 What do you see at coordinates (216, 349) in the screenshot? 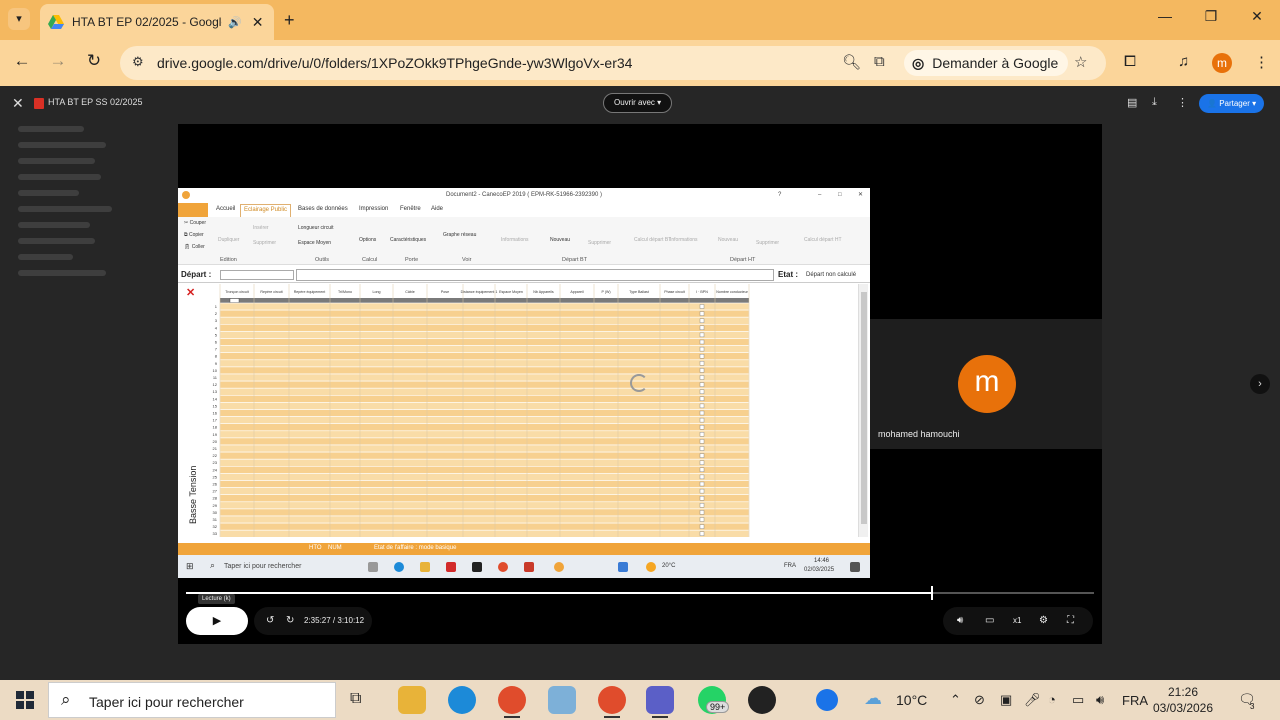
I see `row-number: 7` at bounding box center [216, 349].